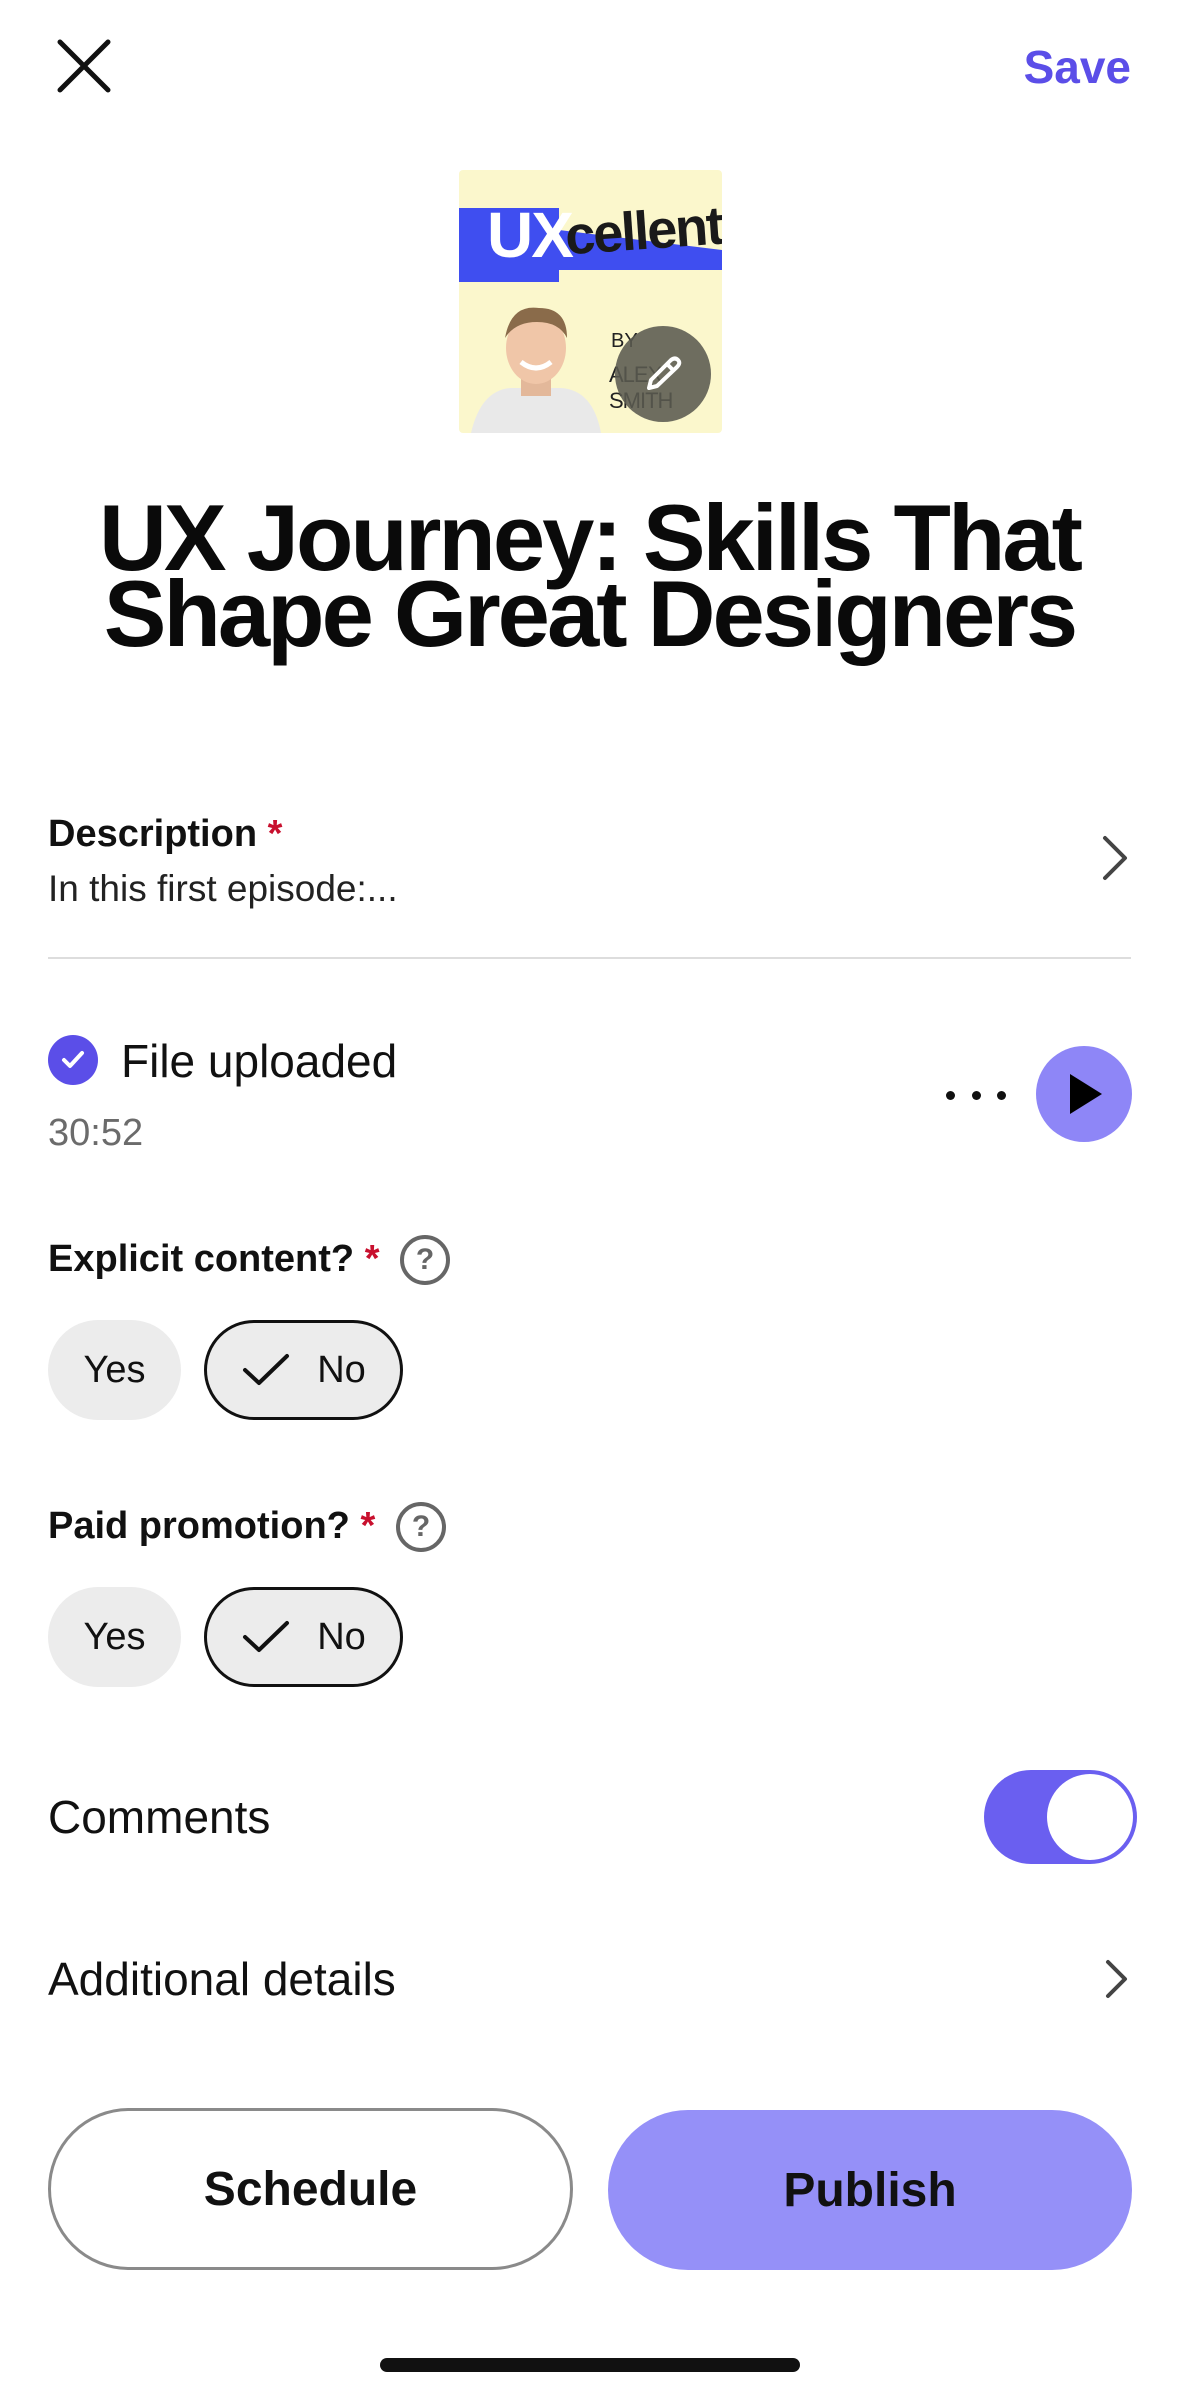 This screenshot has height=2396, width=1179. I want to click on description-label: Description *, so click(165, 834).